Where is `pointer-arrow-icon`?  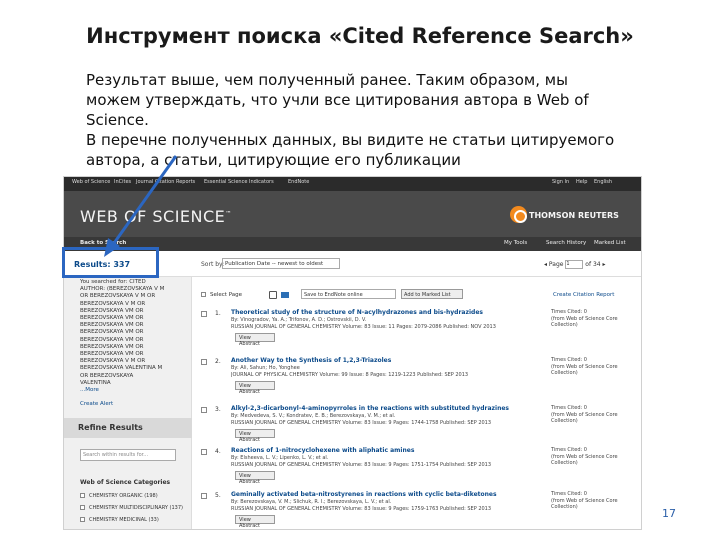 pointer-arrow-icon is located at coordinates (141, 206).